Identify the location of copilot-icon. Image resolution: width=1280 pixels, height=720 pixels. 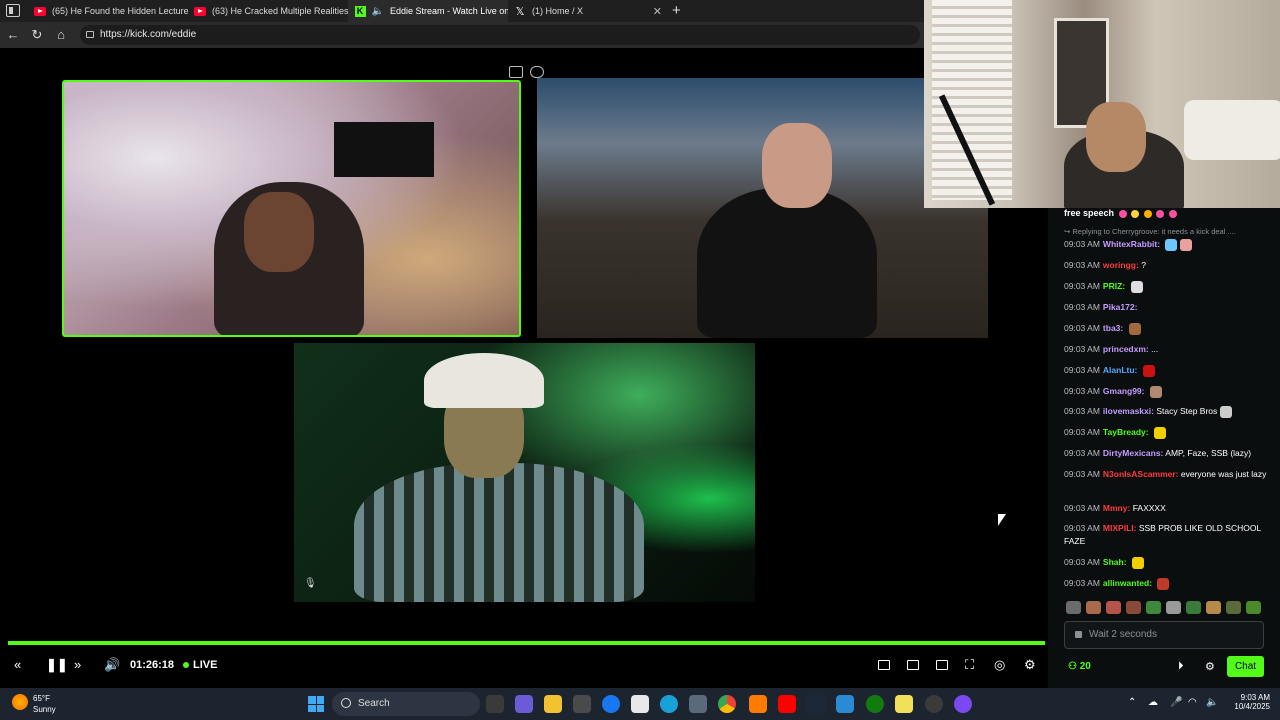
(524, 704).